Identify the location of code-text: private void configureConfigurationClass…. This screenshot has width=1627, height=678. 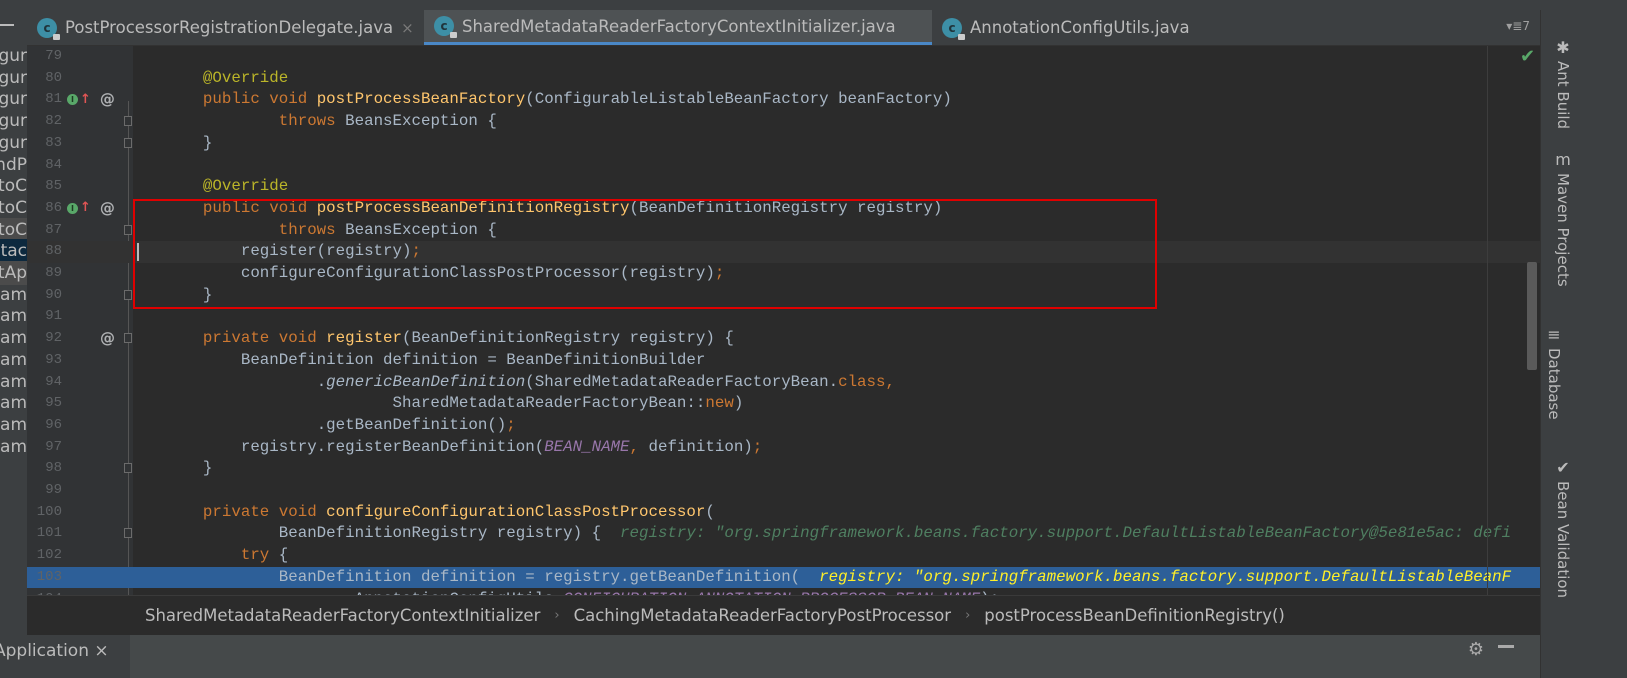
(440, 513).